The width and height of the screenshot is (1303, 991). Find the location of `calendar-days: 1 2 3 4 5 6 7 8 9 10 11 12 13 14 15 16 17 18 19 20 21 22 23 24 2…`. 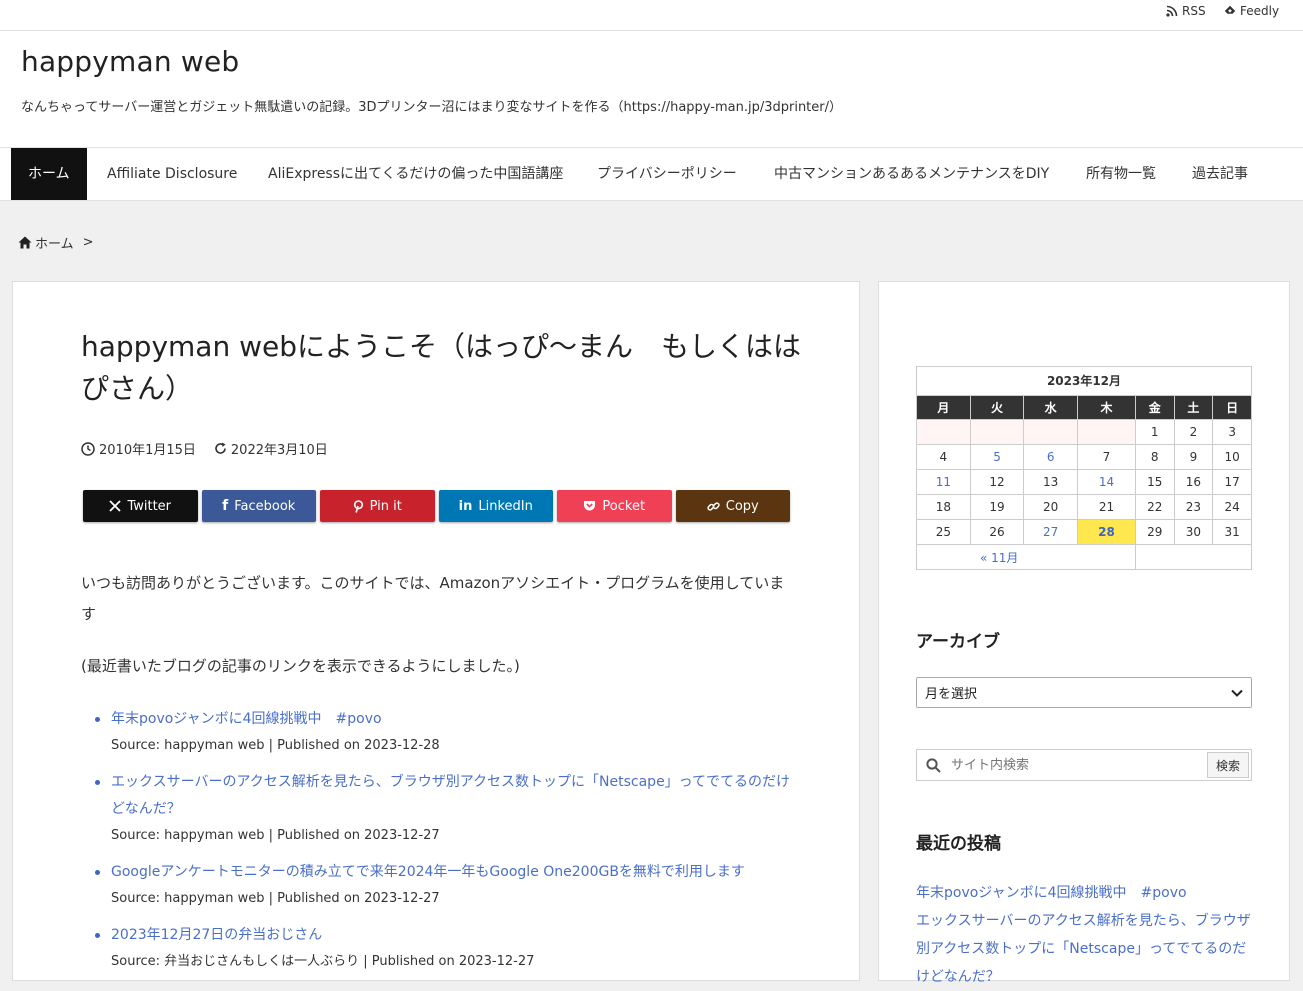

calendar-days: 1 2 3 4 5 6 7 8 9 10 11 12 13 14 15 16 17 18 19 20 21 22 23 24 2… is located at coordinates (1084, 482).